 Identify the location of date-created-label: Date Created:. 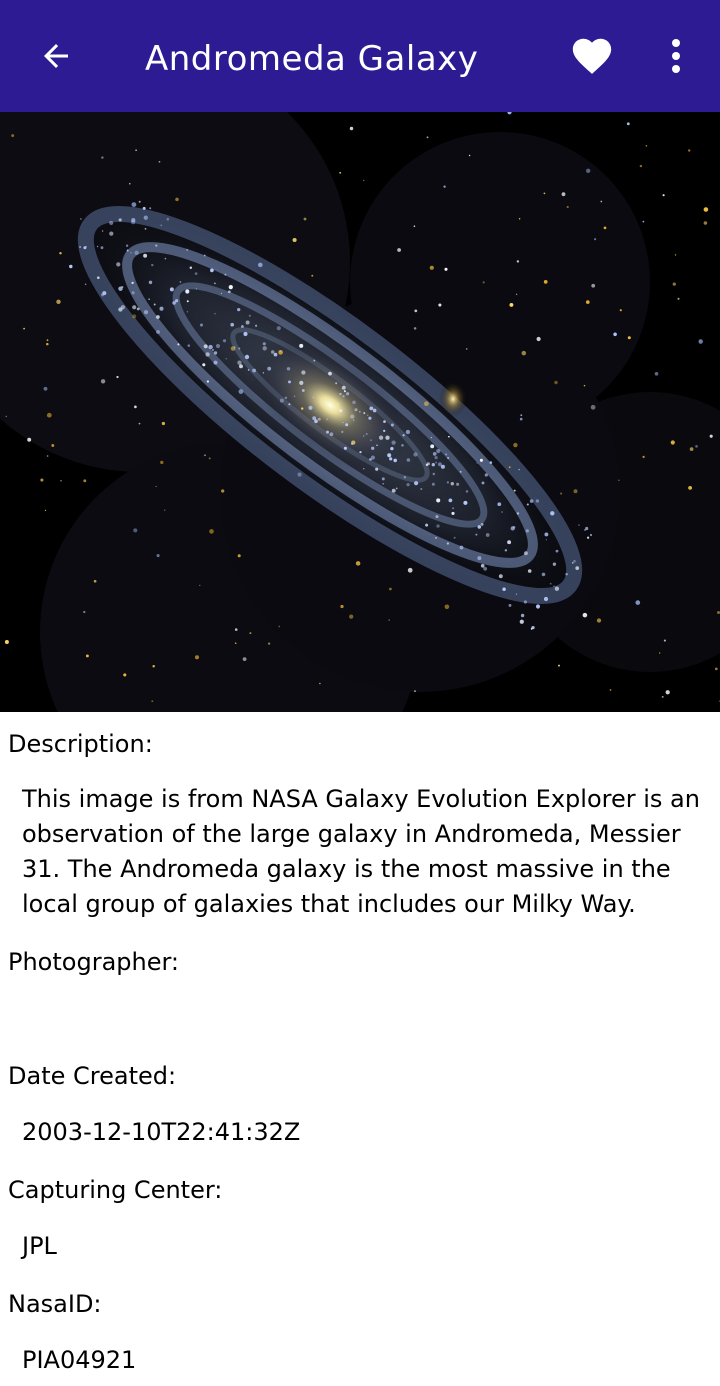
(92, 1076).